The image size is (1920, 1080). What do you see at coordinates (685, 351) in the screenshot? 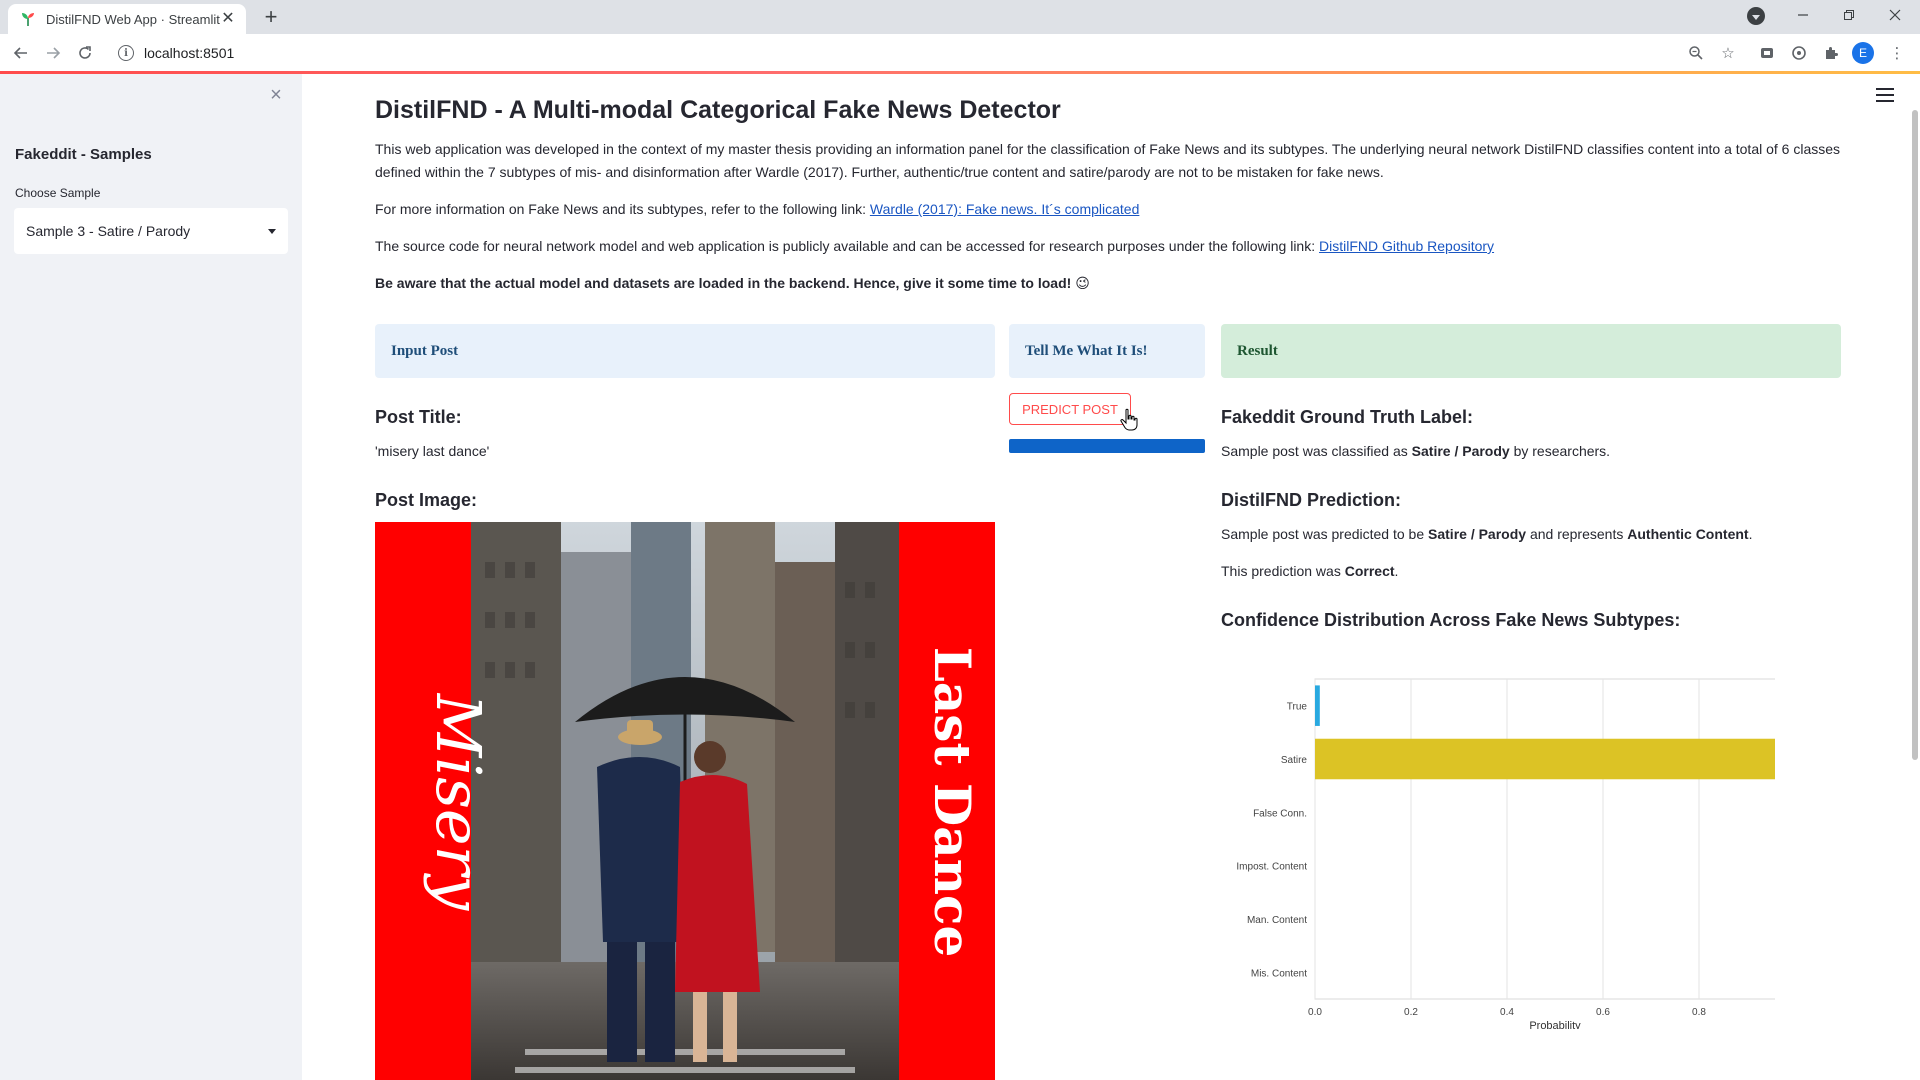
I see `input-post-panel: Input Post` at bounding box center [685, 351].